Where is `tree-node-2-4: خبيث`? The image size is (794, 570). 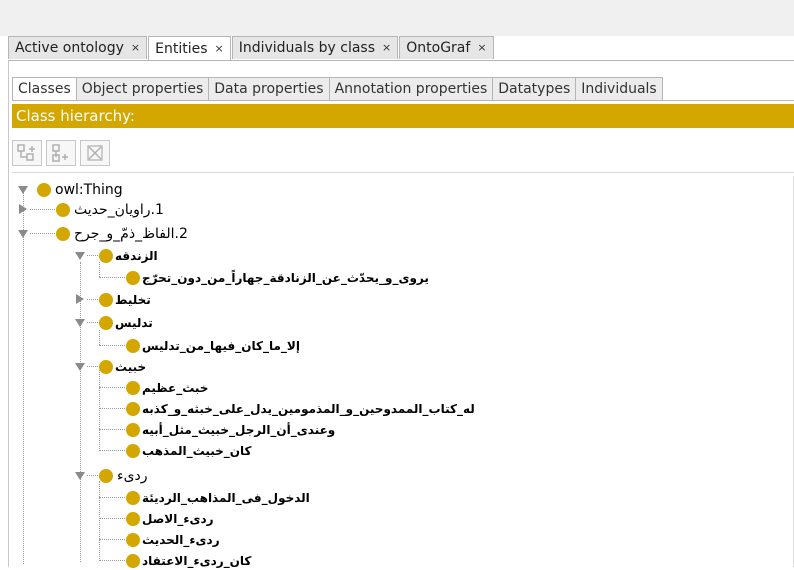 tree-node-2-4: خبيث is located at coordinates (122, 366).